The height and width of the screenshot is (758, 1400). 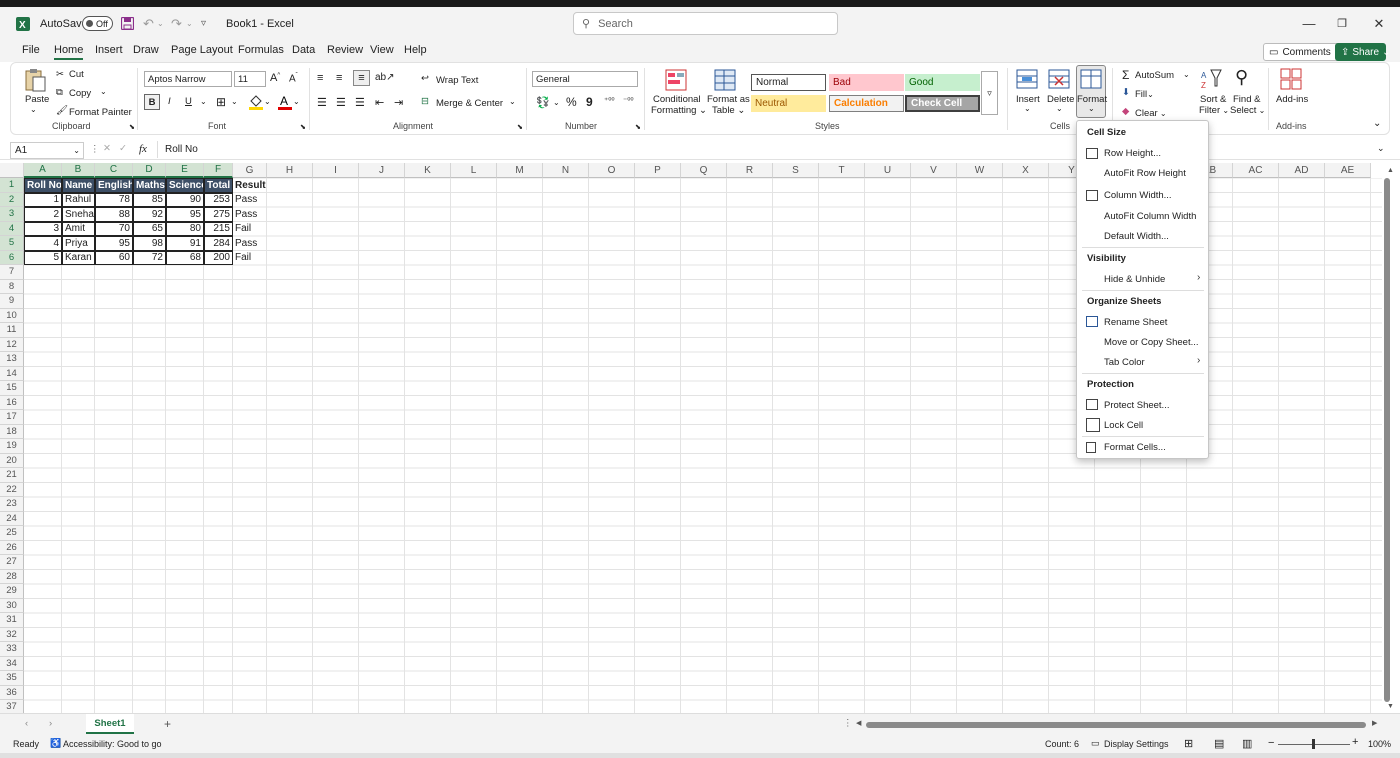 I want to click on row-header: 14, so click(x=12, y=373).